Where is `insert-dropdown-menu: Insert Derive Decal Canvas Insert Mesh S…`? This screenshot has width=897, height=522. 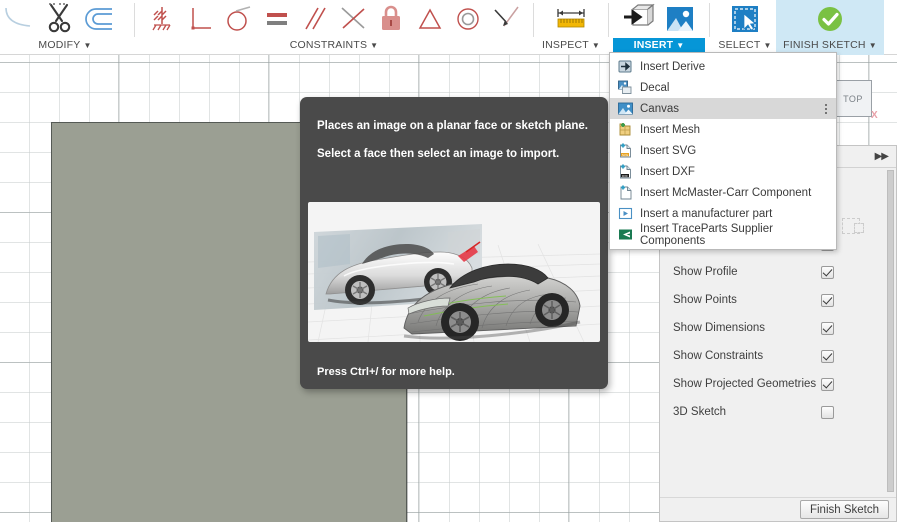
insert-dropdown-menu: Insert Derive Decal Canvas Insert Mesh S… is located at coordinates (723, 151).